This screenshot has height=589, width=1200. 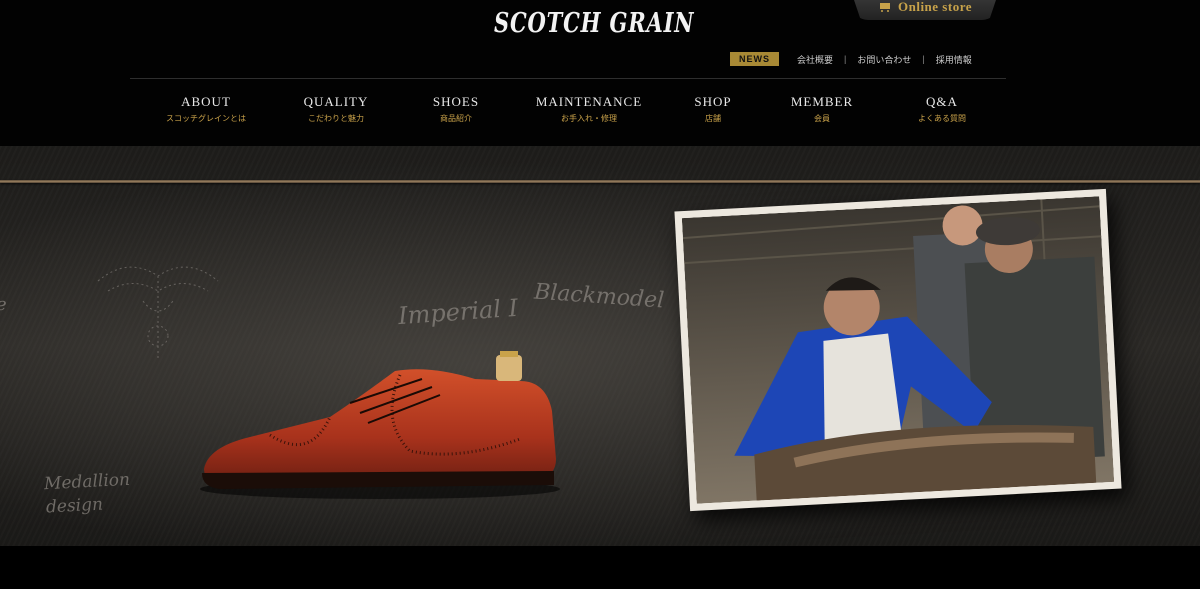 I want to click on nav-item-quality: QUALITY こだわりと魅力, so click(x=336, y=109).